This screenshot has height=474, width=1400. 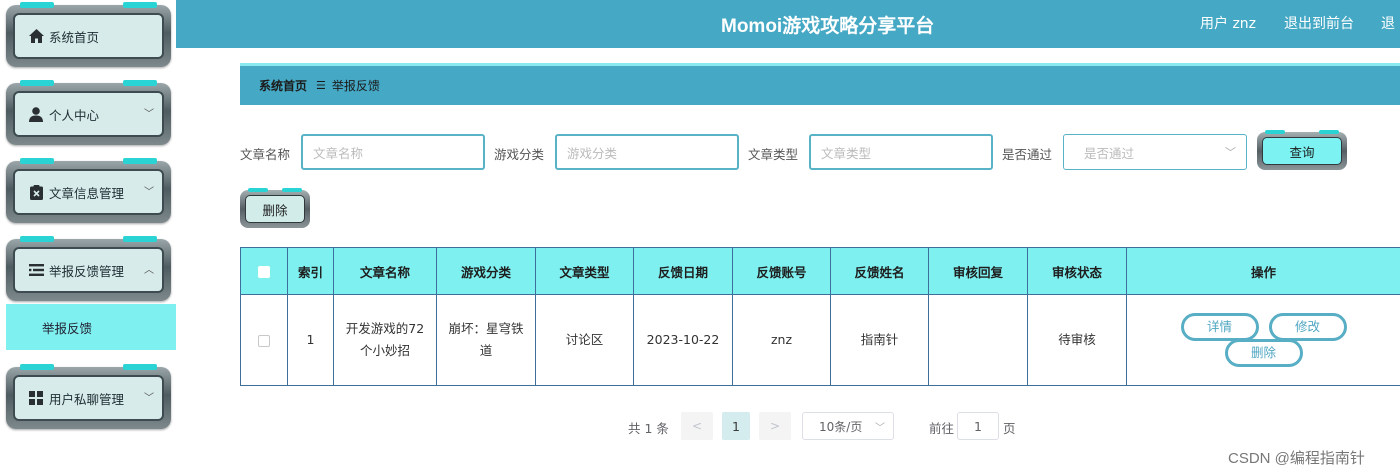 I want to click on chevron-up-icon: ︿, so click(x=149, y=270).